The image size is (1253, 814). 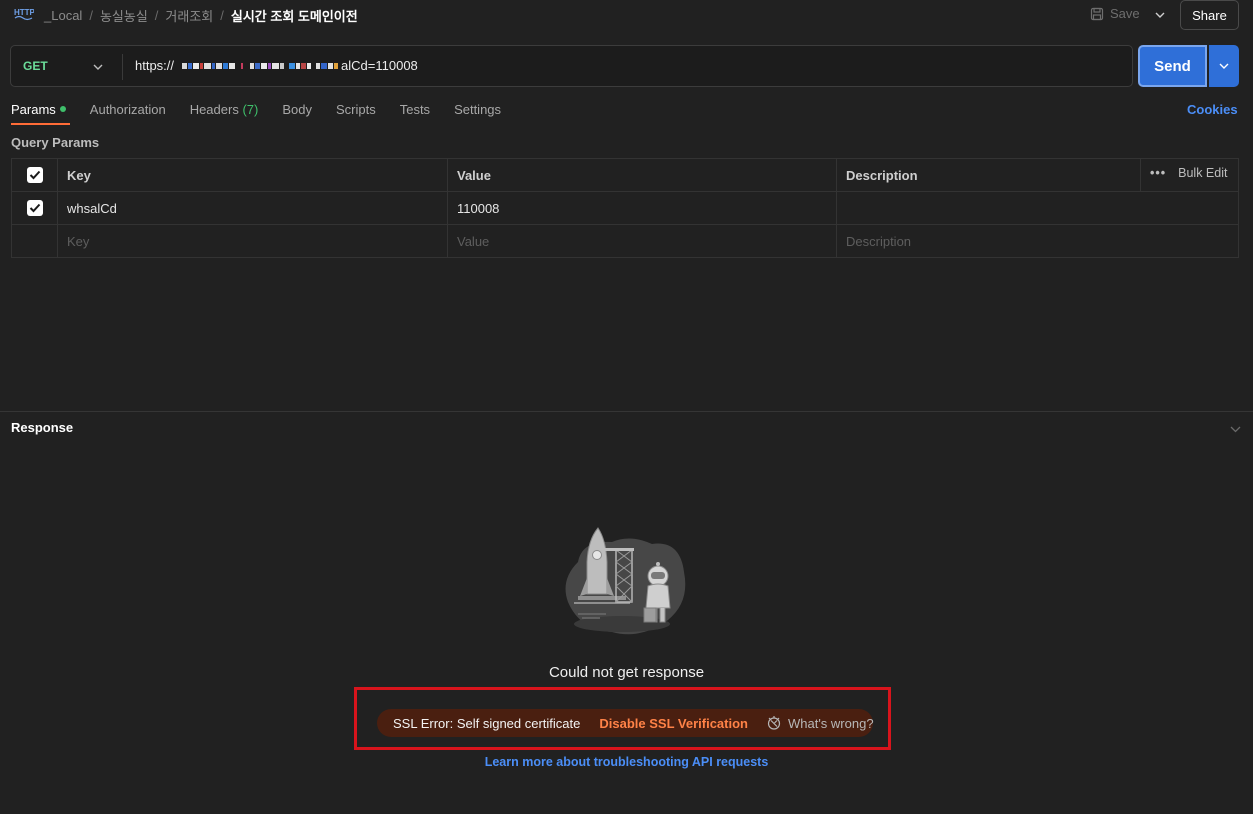 I want to click on tab-settings: Settings, so click(x=477, y=114).